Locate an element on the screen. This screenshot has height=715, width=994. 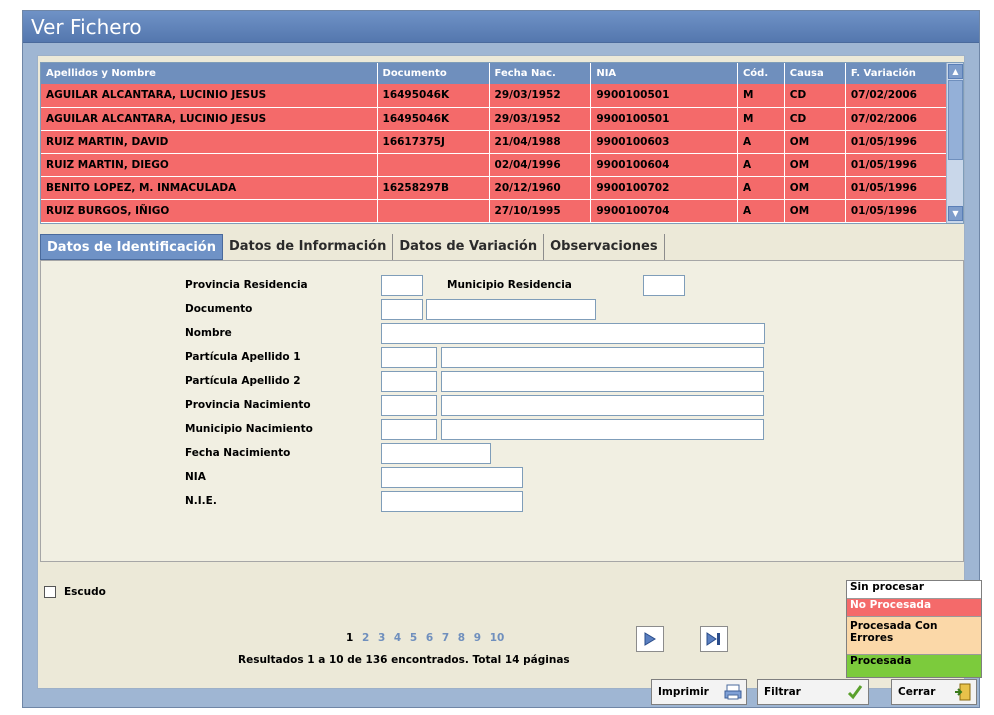
documento-input is located at coordinates (511, 309).